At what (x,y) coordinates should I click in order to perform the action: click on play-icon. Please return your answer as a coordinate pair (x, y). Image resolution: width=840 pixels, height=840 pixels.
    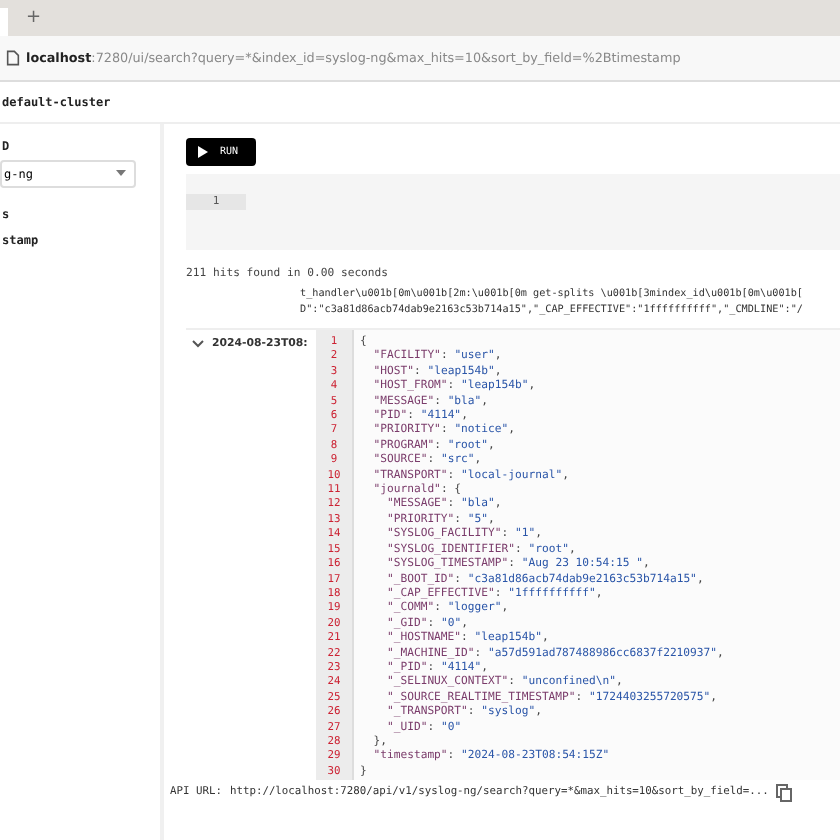
    Looking at the image, I should click on (203, 152).